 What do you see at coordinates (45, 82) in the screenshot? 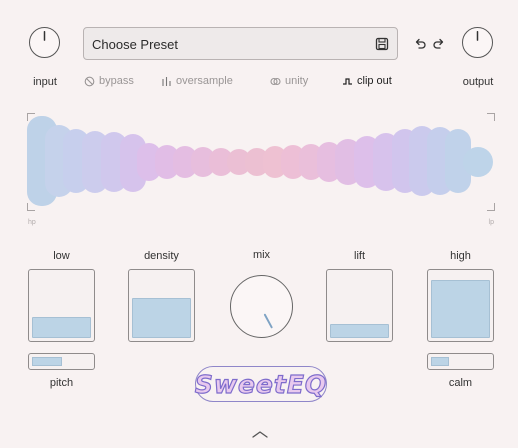
I see `input-label: input` at bounding box center [45, 82].